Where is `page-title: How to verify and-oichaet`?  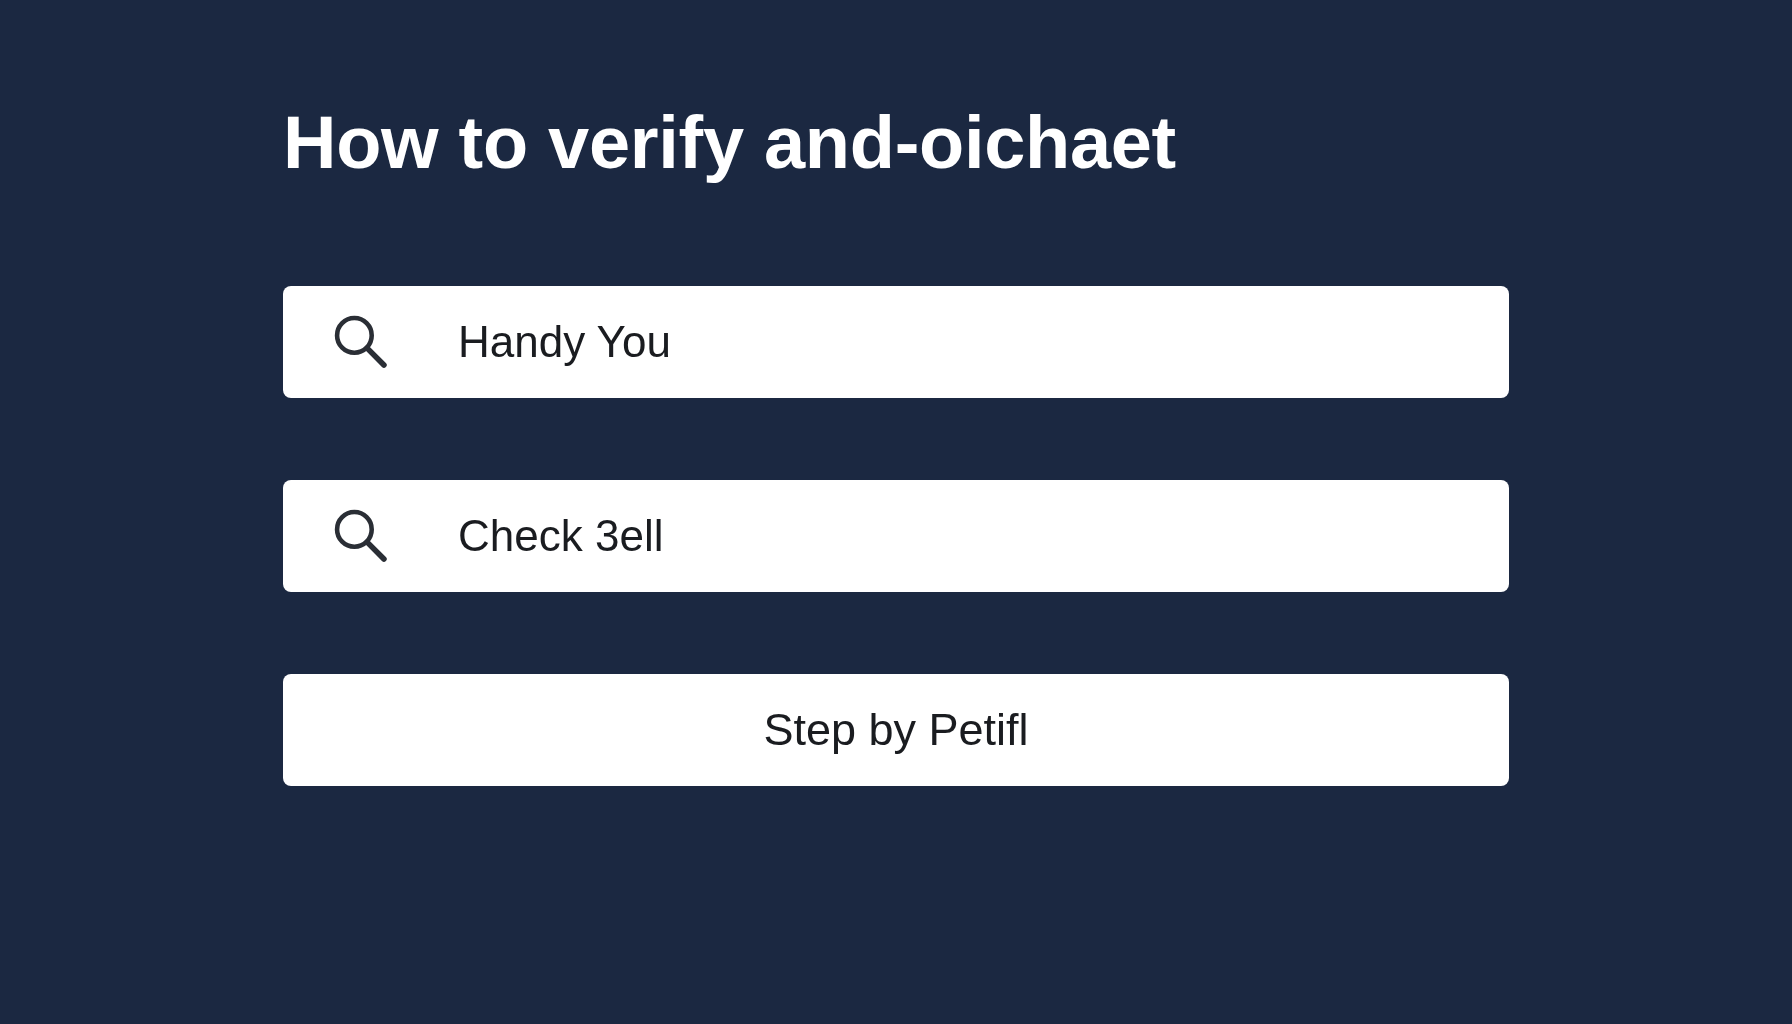 page-title: How to verify and-oichaet is located at coordinates (729, 143).